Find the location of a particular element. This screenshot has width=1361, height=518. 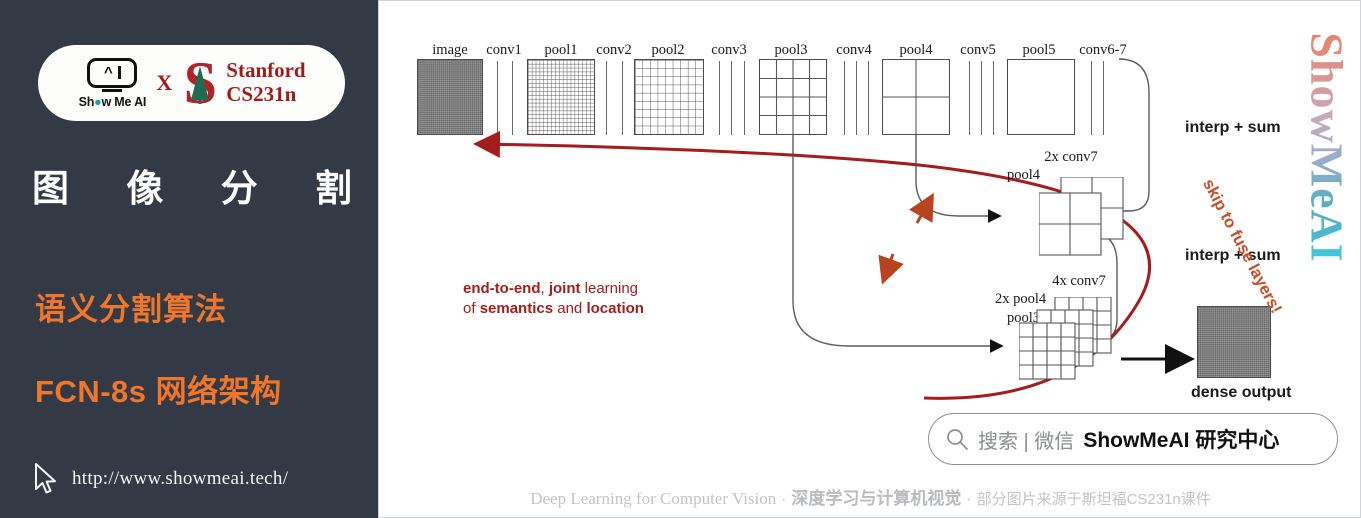

subtitle-primary: 语义分割算法 is located at coordinates (131, 309).